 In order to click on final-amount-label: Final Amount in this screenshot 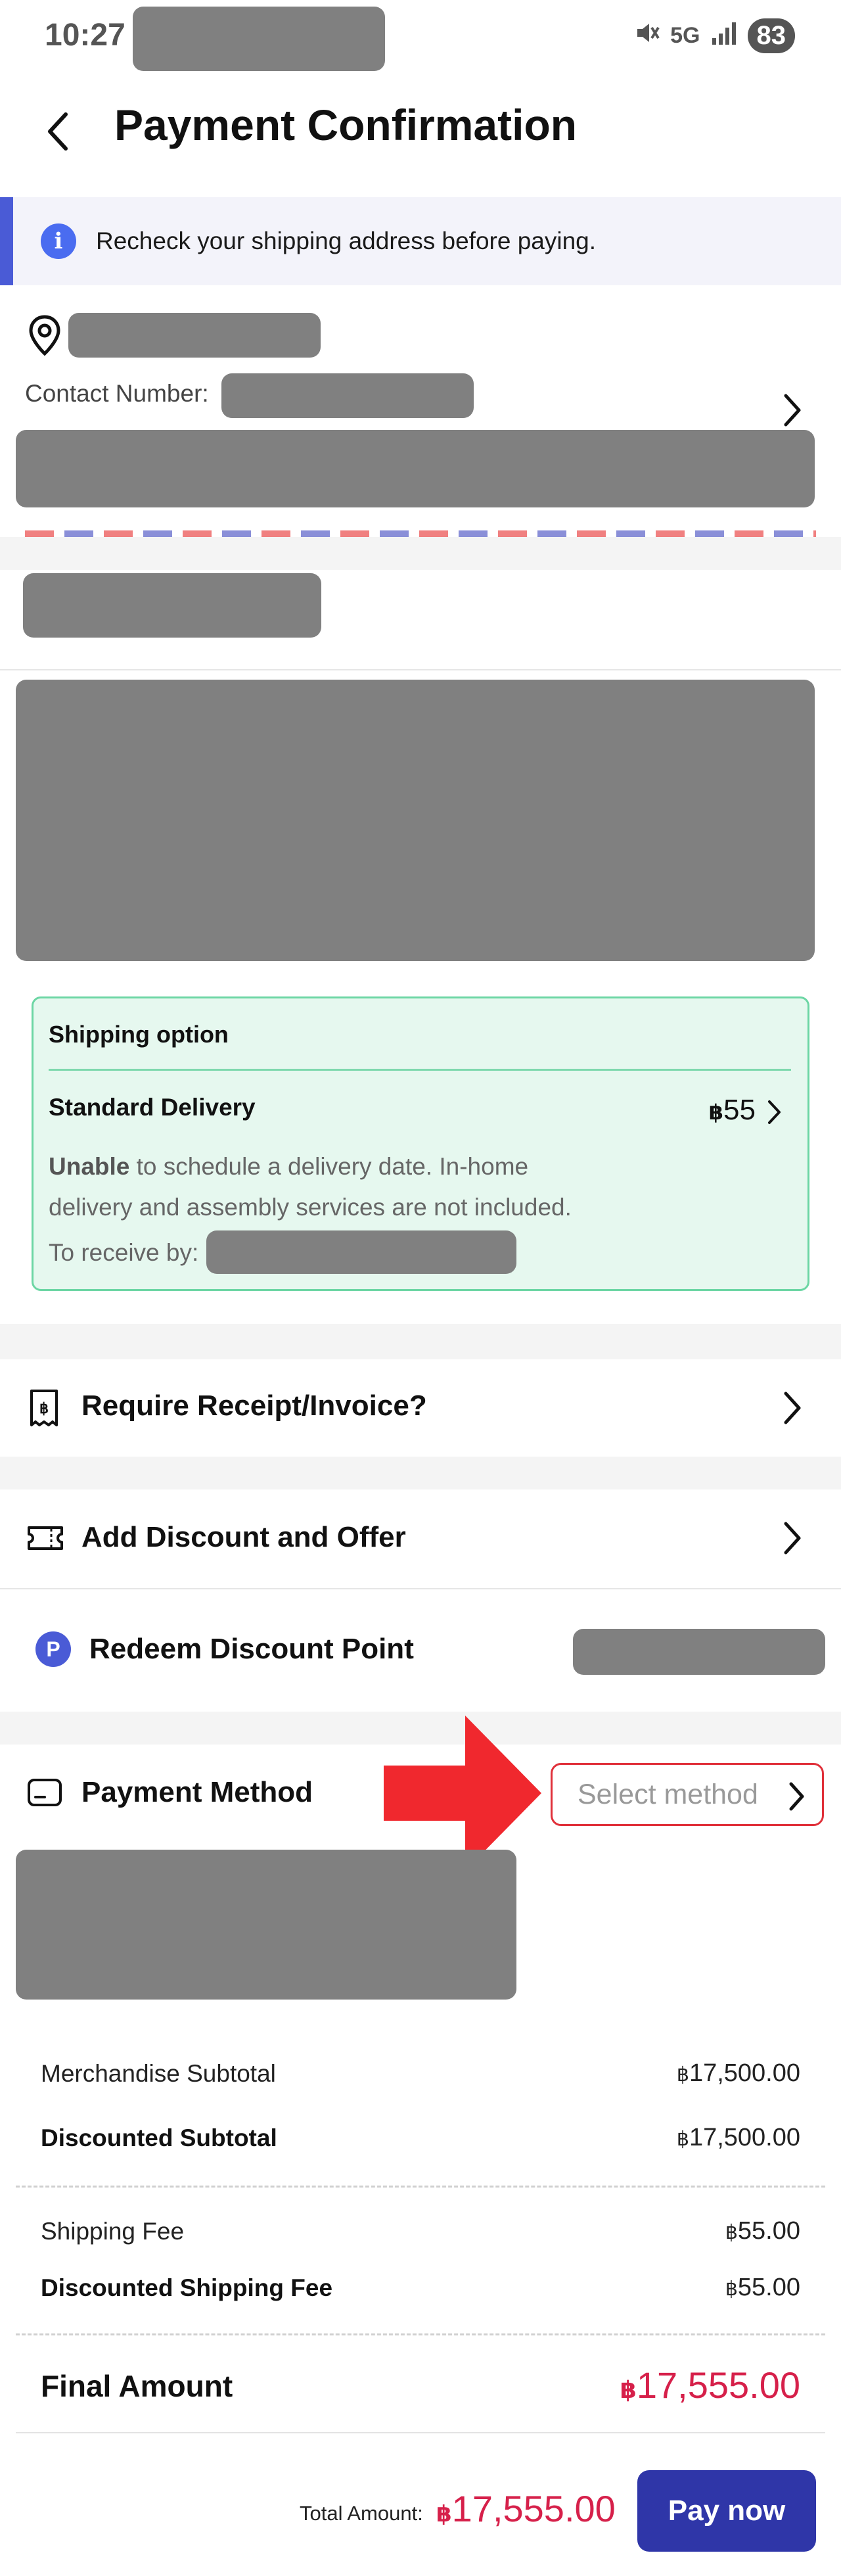, I will do `click(137, 2386)`.